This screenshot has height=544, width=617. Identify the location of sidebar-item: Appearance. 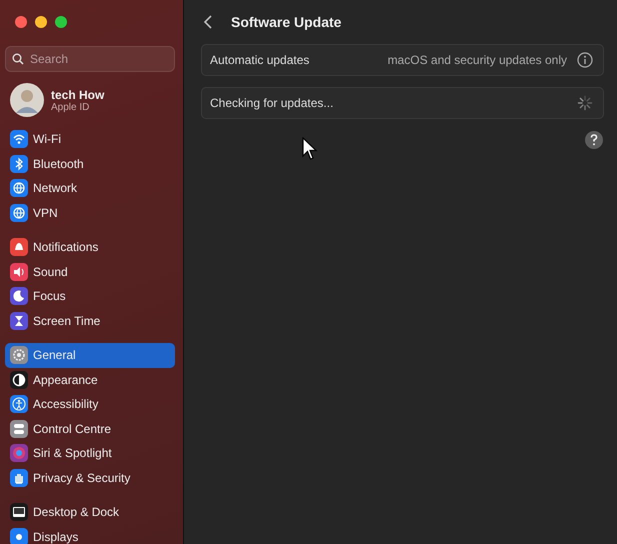
(90, 380).